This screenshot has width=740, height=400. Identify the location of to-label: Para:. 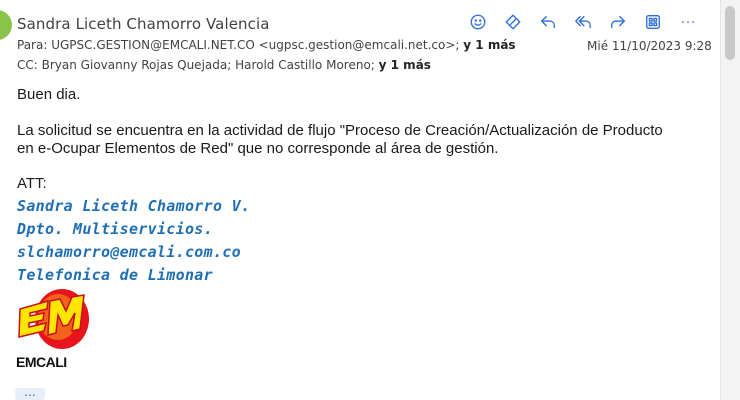
(32, 45).